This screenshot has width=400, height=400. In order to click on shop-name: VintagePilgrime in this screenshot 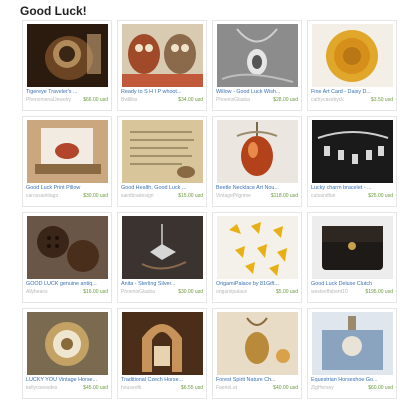, I will do `click(242, 196)`.